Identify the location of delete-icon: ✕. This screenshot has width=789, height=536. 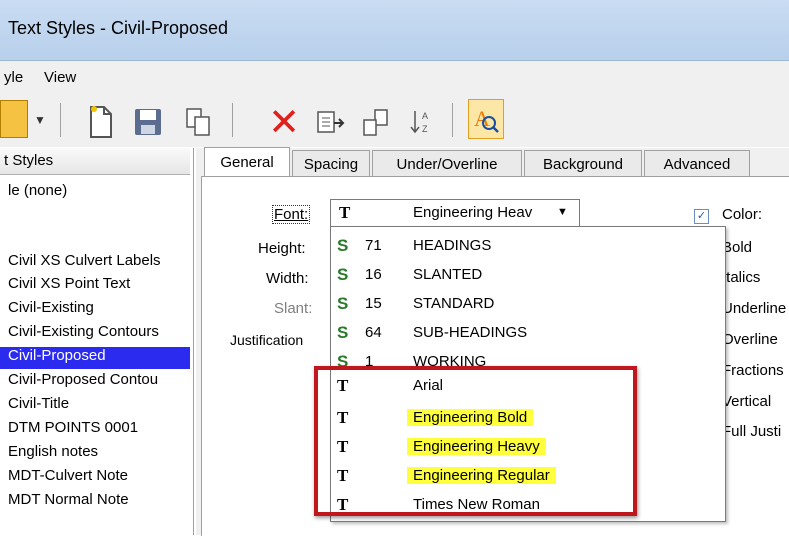
(284, 122).